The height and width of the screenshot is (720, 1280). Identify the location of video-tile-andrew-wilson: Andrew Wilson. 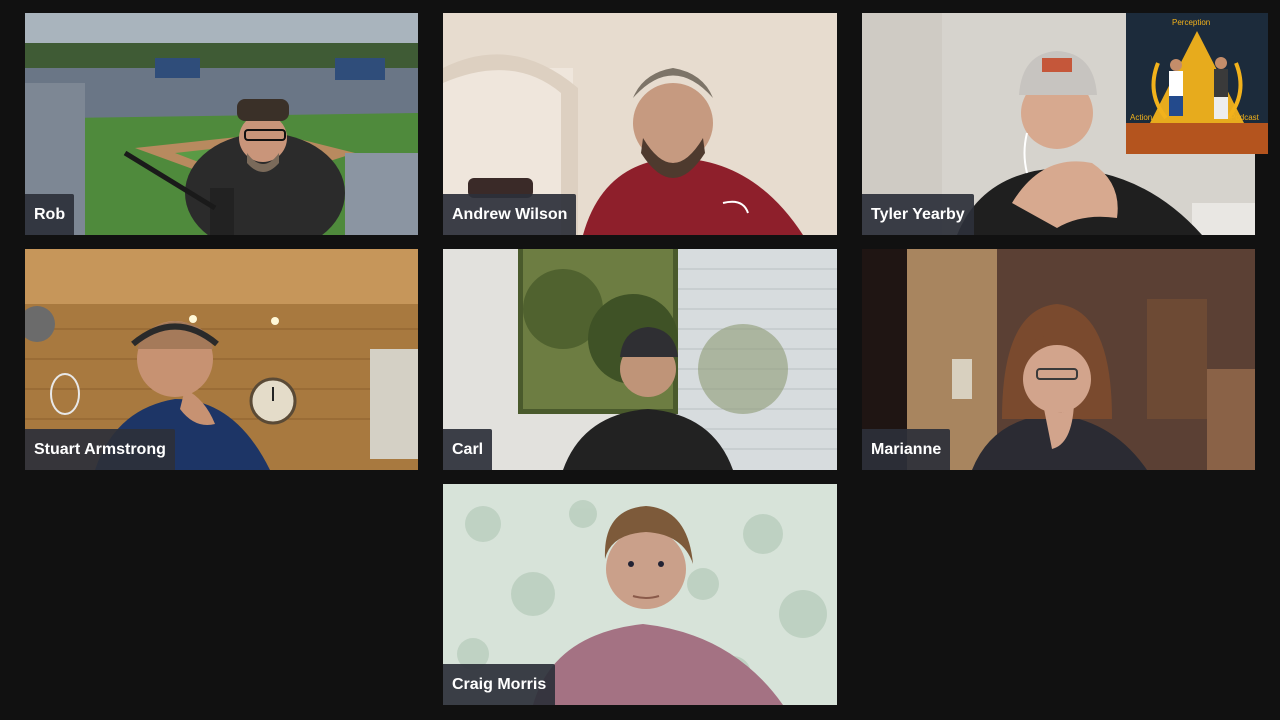
(640, 124).